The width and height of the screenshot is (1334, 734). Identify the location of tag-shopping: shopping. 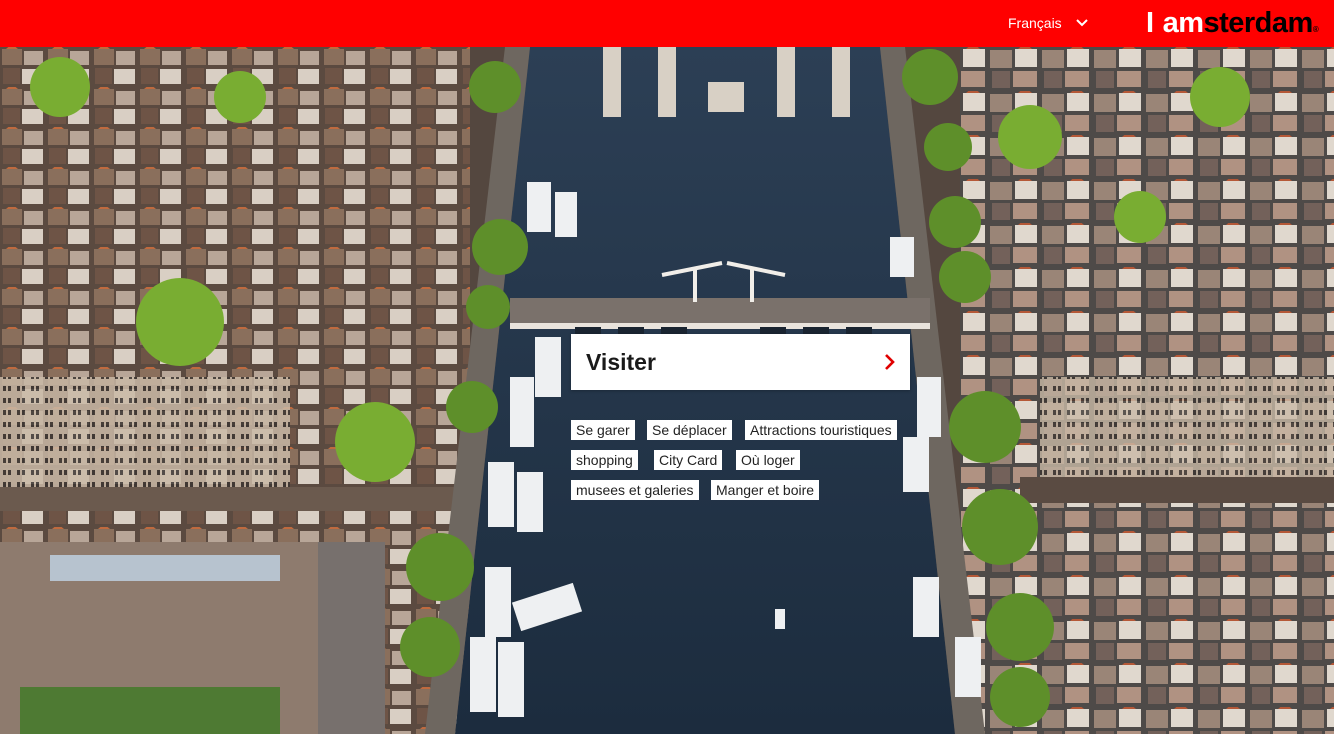
(604, 460).